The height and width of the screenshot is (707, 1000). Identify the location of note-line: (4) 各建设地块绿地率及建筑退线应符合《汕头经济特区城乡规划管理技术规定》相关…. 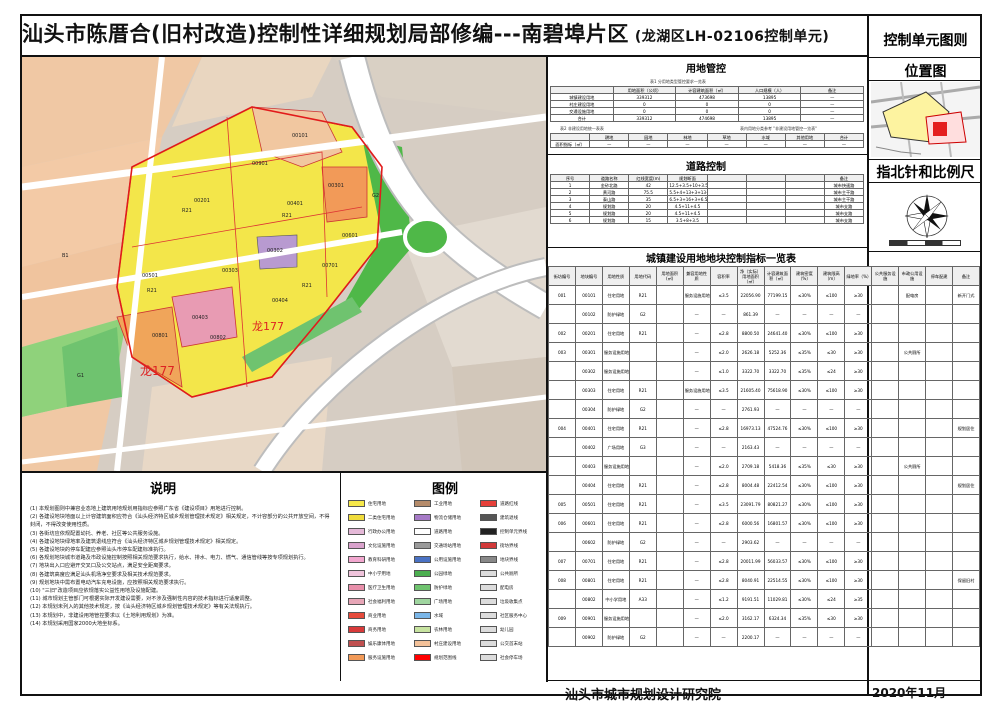
(136, 541).